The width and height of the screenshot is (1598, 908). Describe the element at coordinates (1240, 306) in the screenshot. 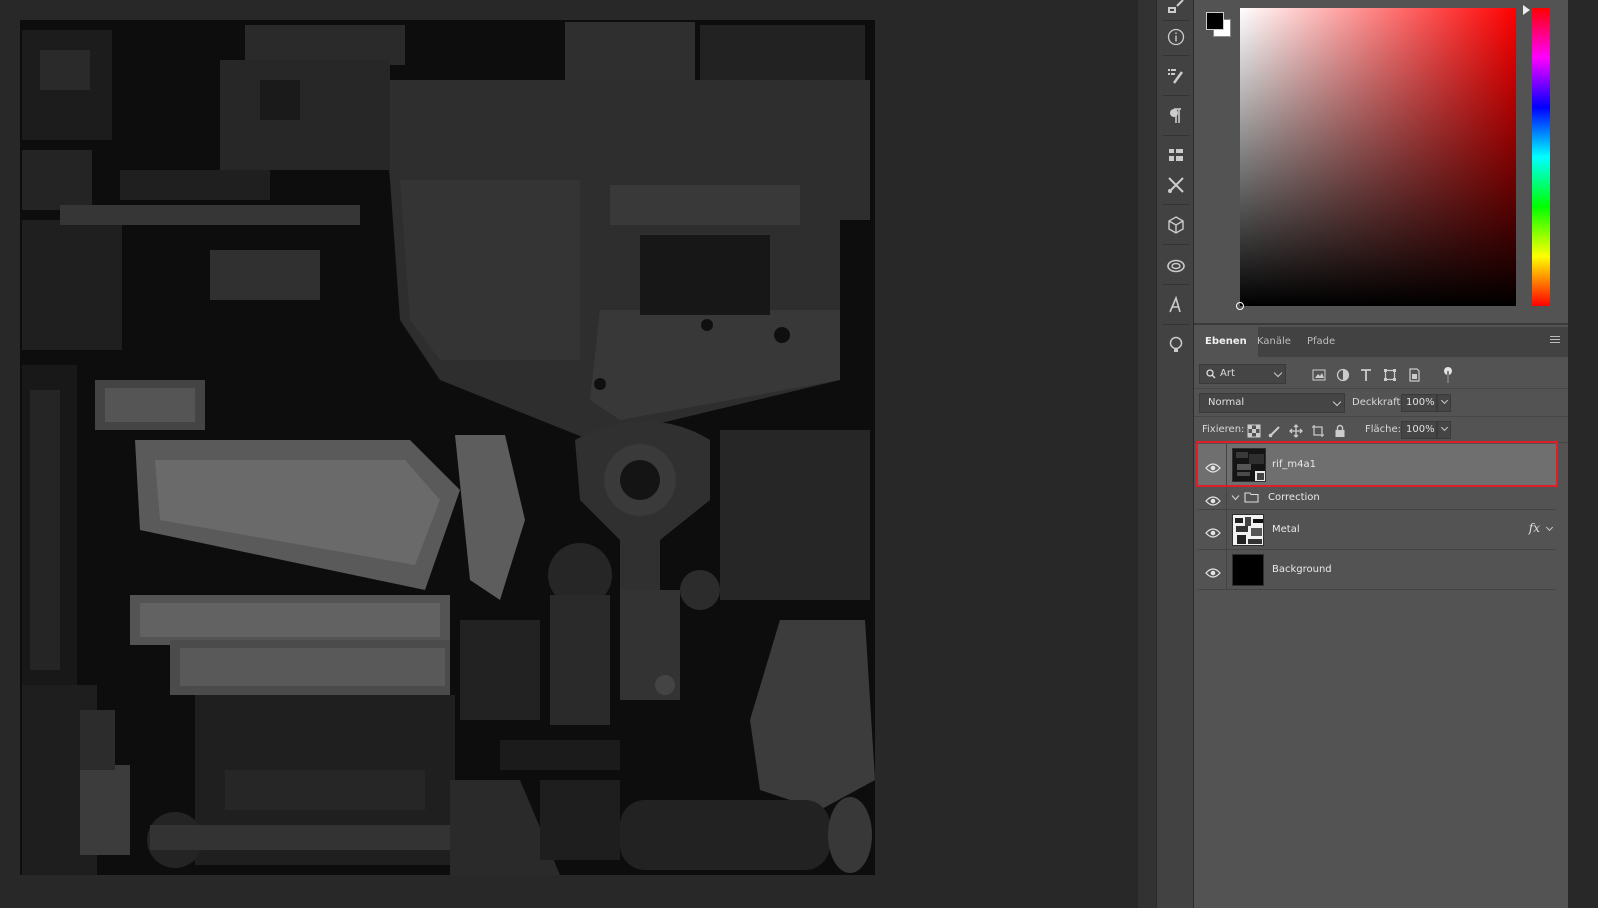

I see `color-picker-marker` at that location.